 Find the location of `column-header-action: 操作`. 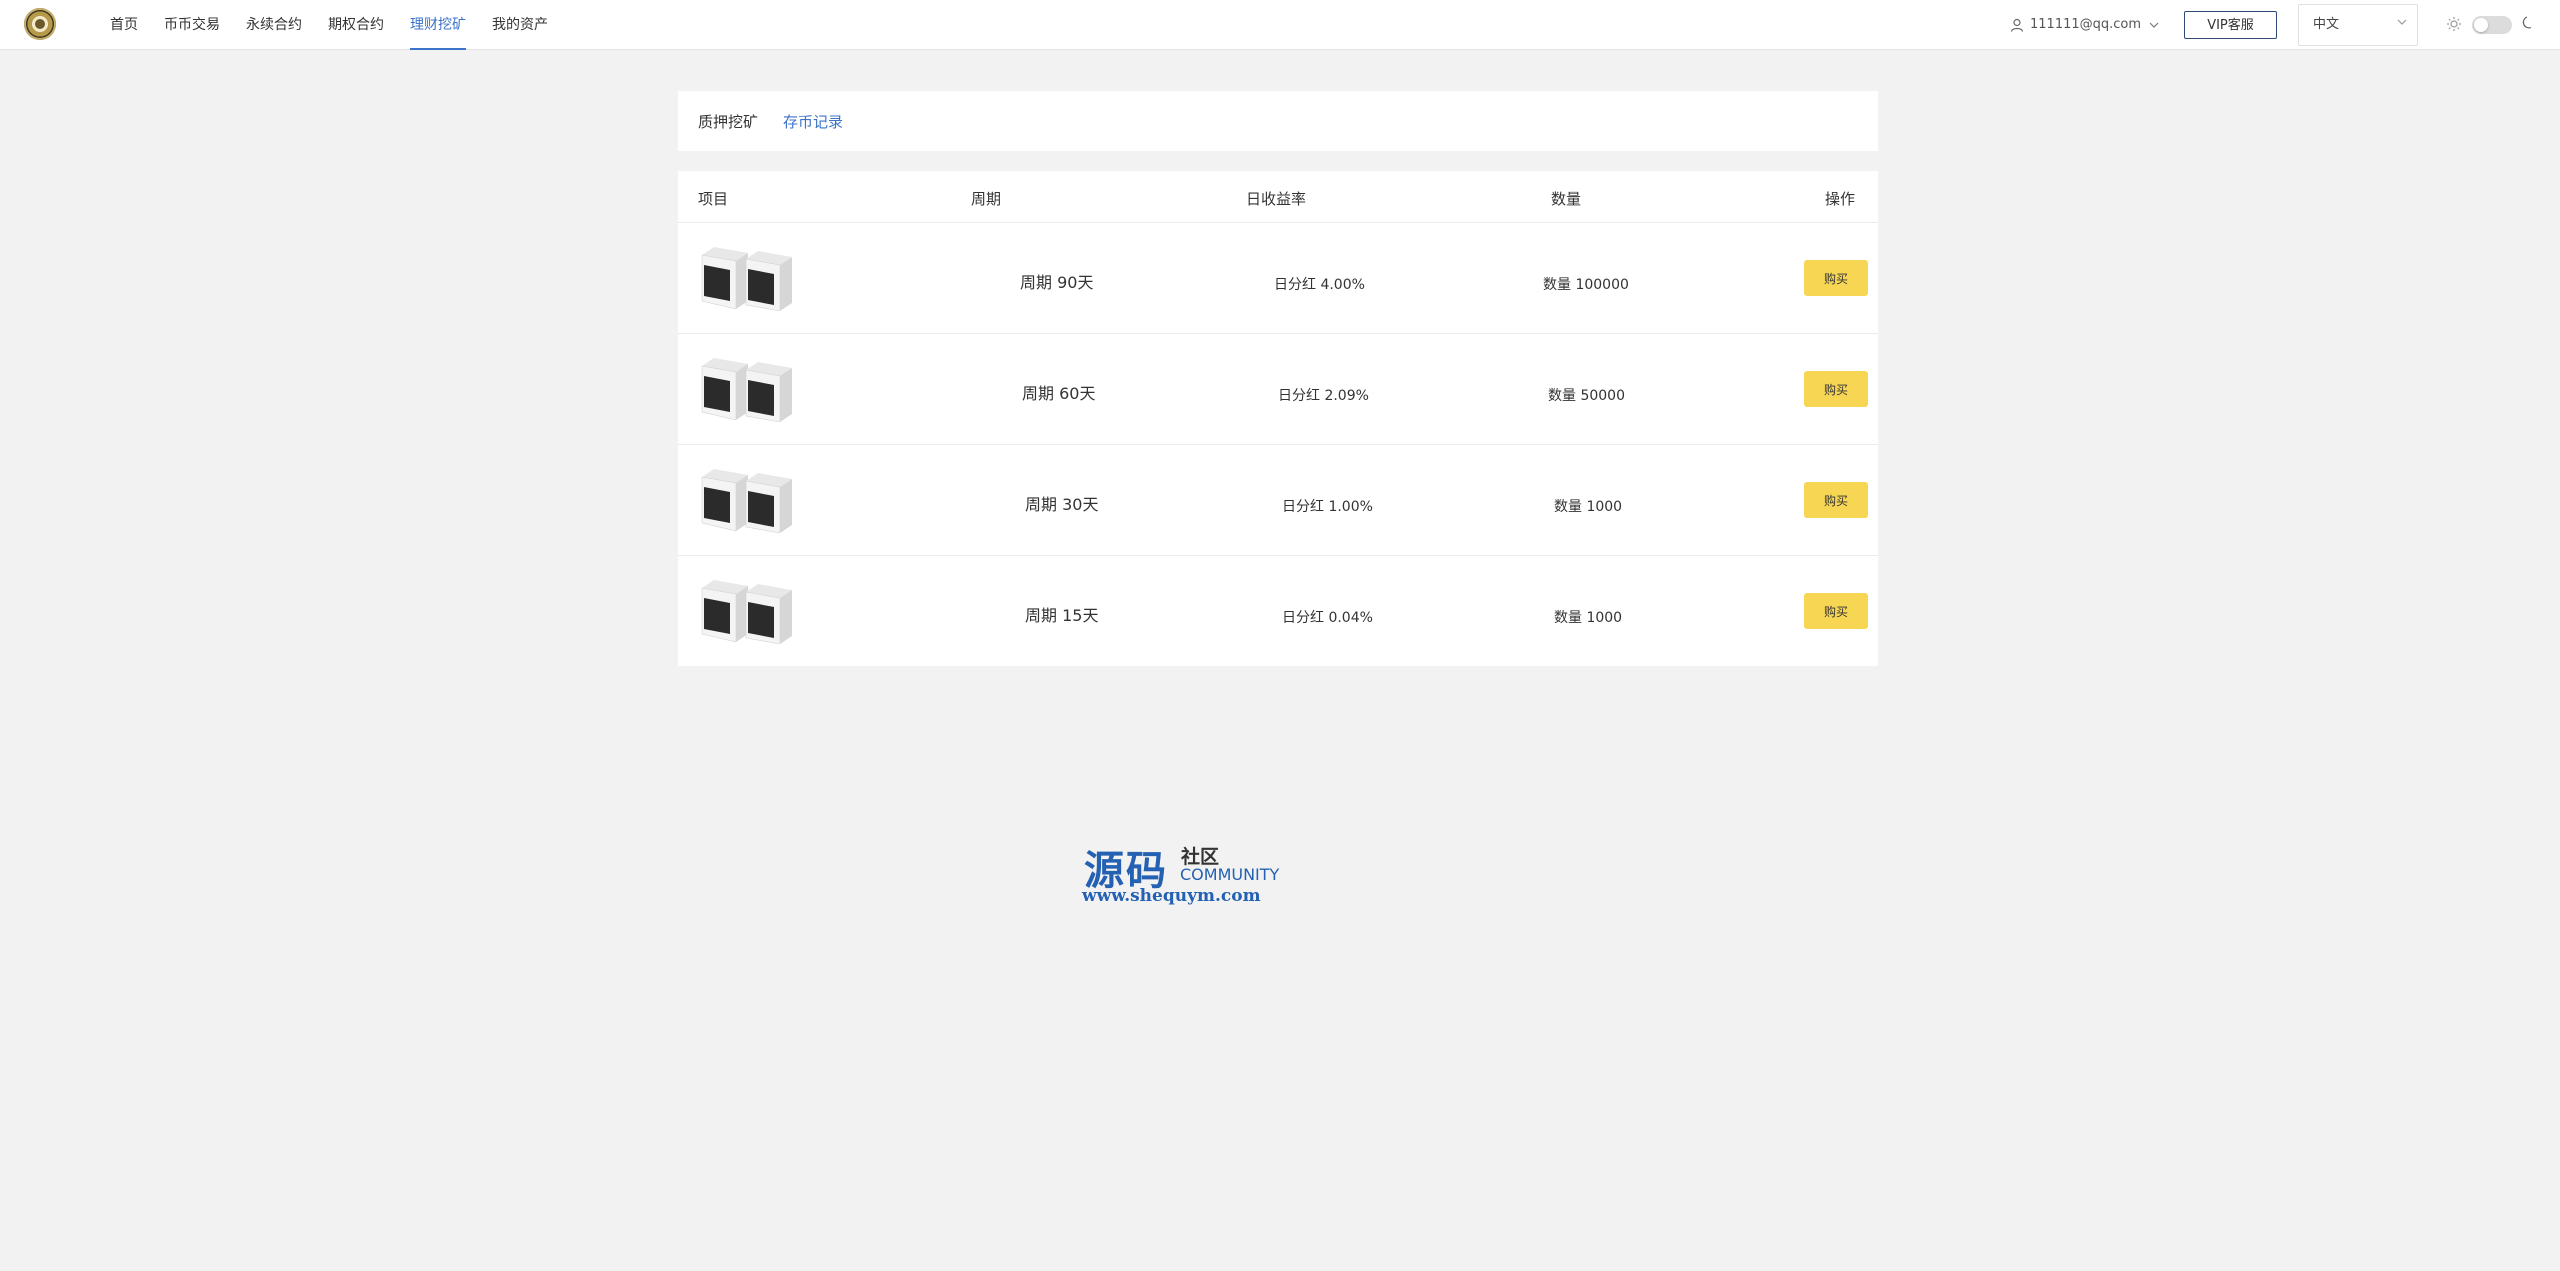

column-header-action: 操作 is located at coordinates (1840, 199).